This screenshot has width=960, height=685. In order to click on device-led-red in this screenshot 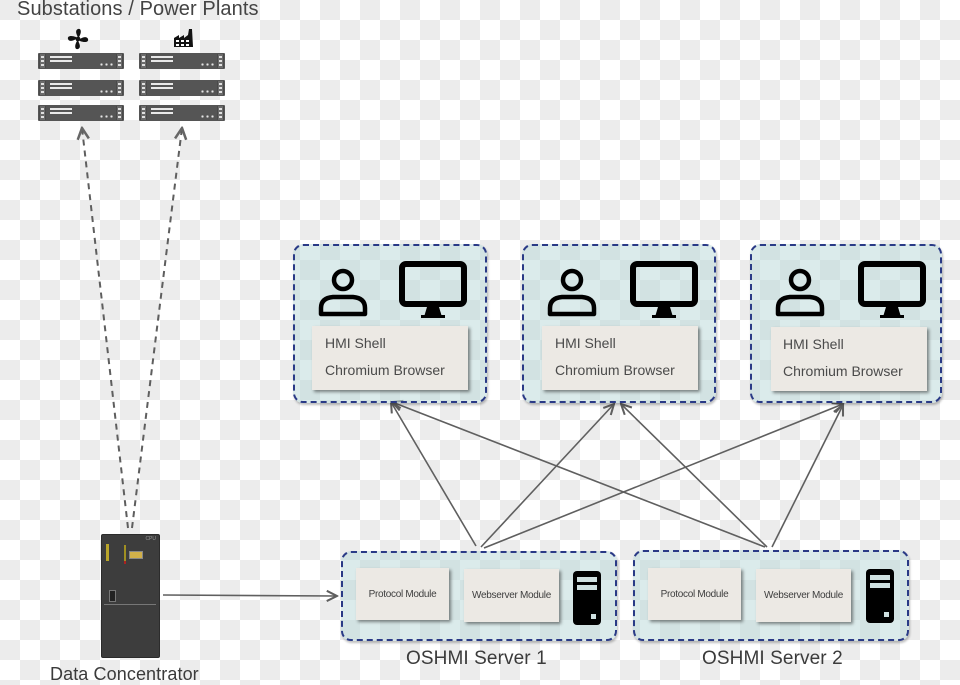, I will do `click(125, 562)`.